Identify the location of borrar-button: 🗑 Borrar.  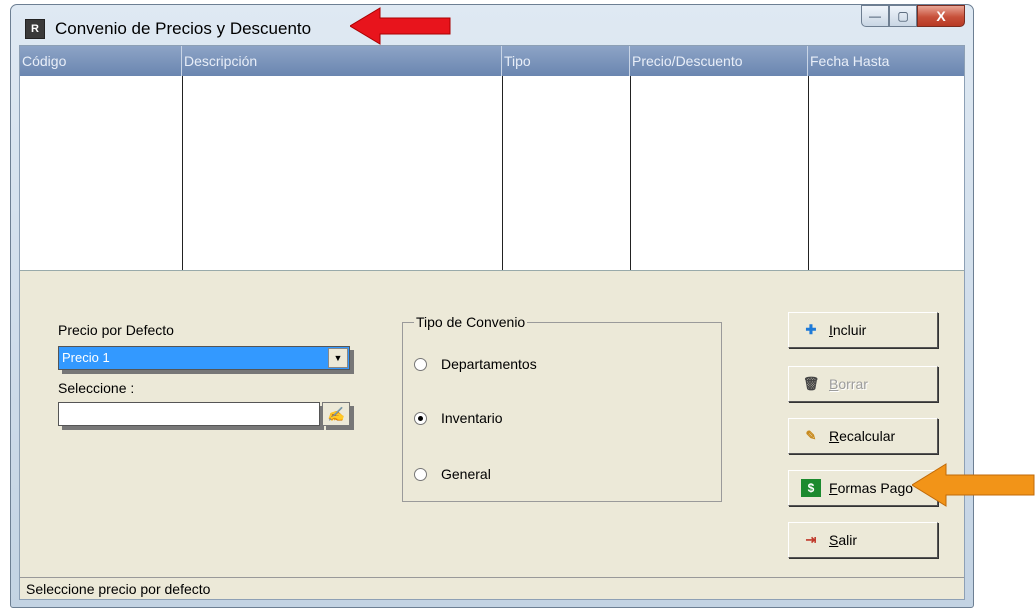
(863, 384).